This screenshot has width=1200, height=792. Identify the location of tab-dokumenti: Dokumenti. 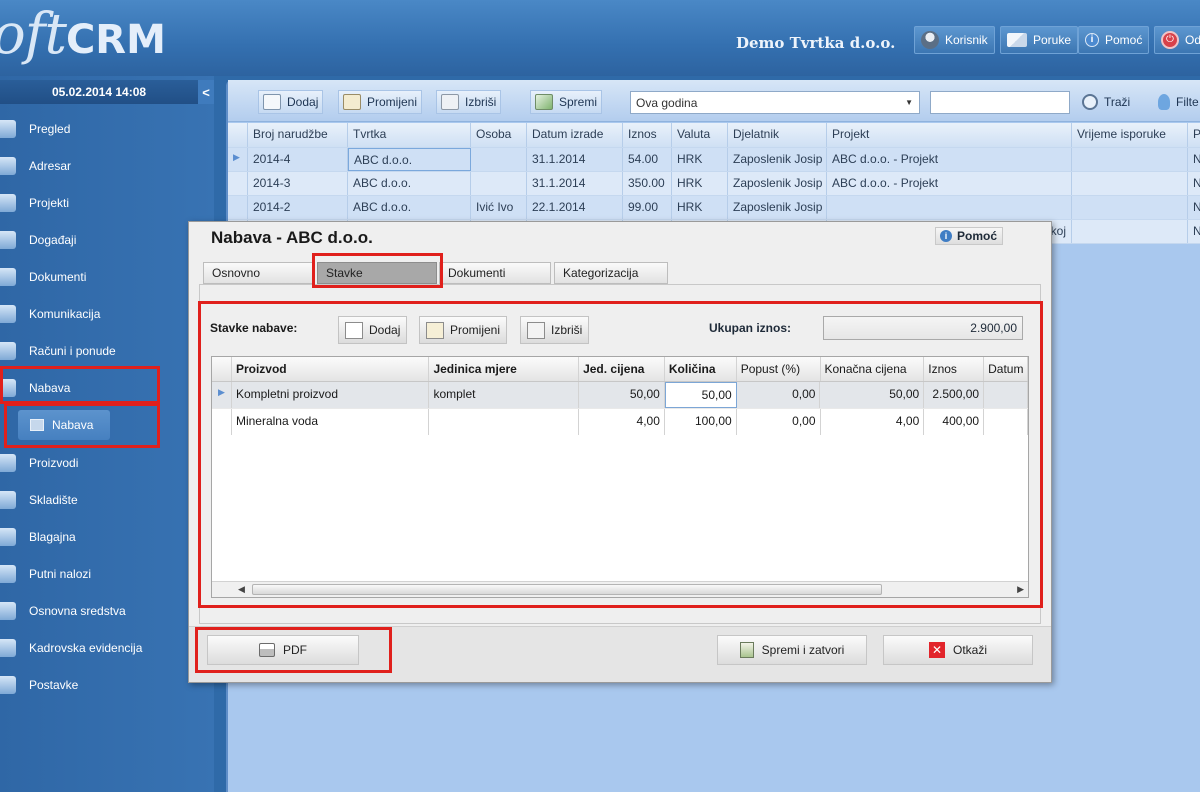
(495, 273).